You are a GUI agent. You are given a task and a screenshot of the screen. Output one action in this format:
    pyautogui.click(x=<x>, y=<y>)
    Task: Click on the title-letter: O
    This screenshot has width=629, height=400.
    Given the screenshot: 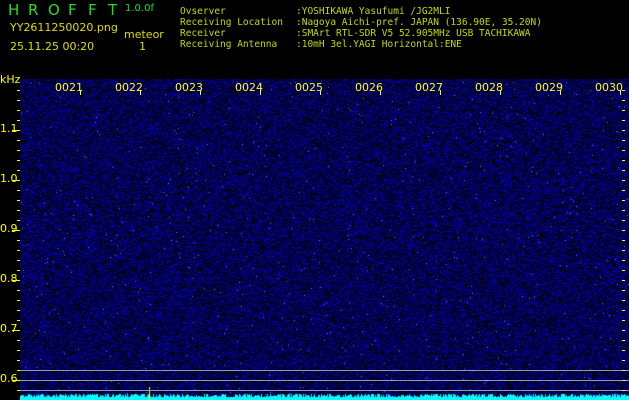 What is the action you would take?
    pyautogui.click(x=54, y=10)
    